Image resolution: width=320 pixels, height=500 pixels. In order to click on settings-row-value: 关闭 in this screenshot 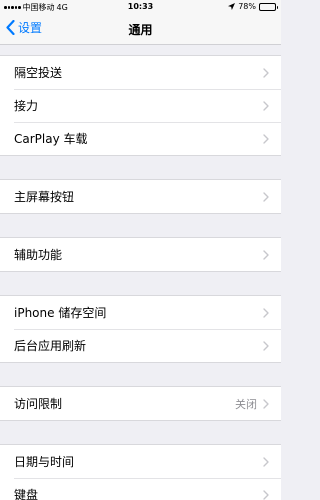, I will do `click(246, 404)`.